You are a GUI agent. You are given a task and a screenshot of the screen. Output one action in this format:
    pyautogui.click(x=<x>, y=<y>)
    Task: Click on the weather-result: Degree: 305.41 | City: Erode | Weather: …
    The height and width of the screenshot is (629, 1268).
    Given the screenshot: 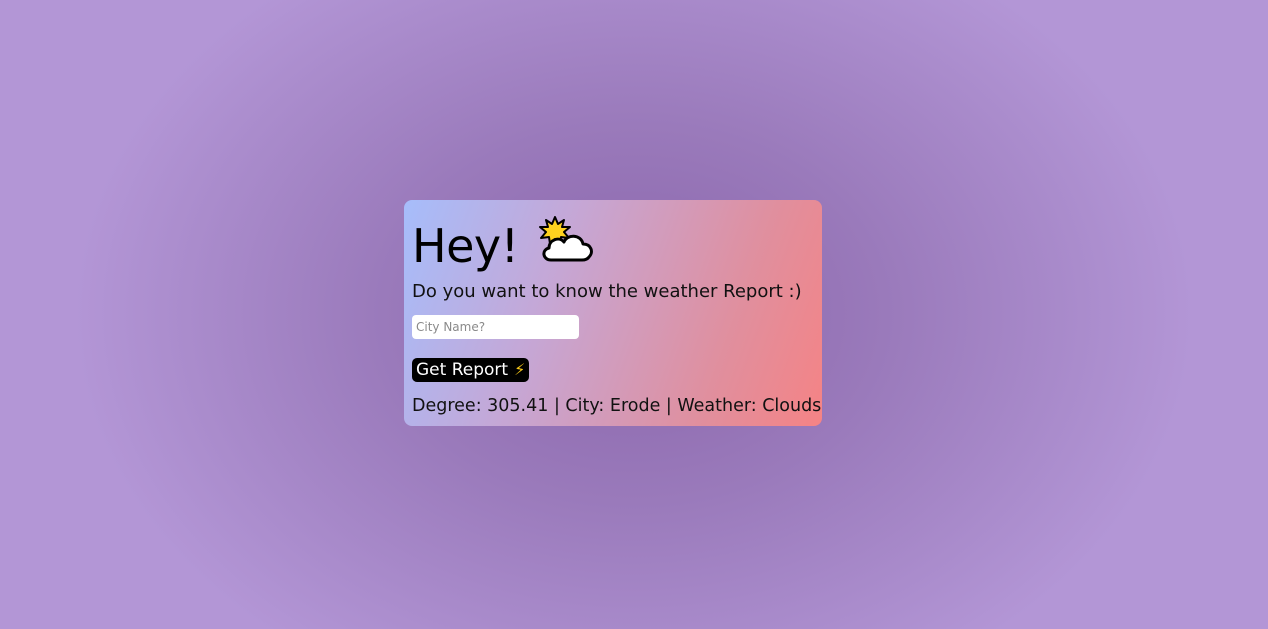 What is the action you would take?
    pyautogui.click(x=617, y=406)
    